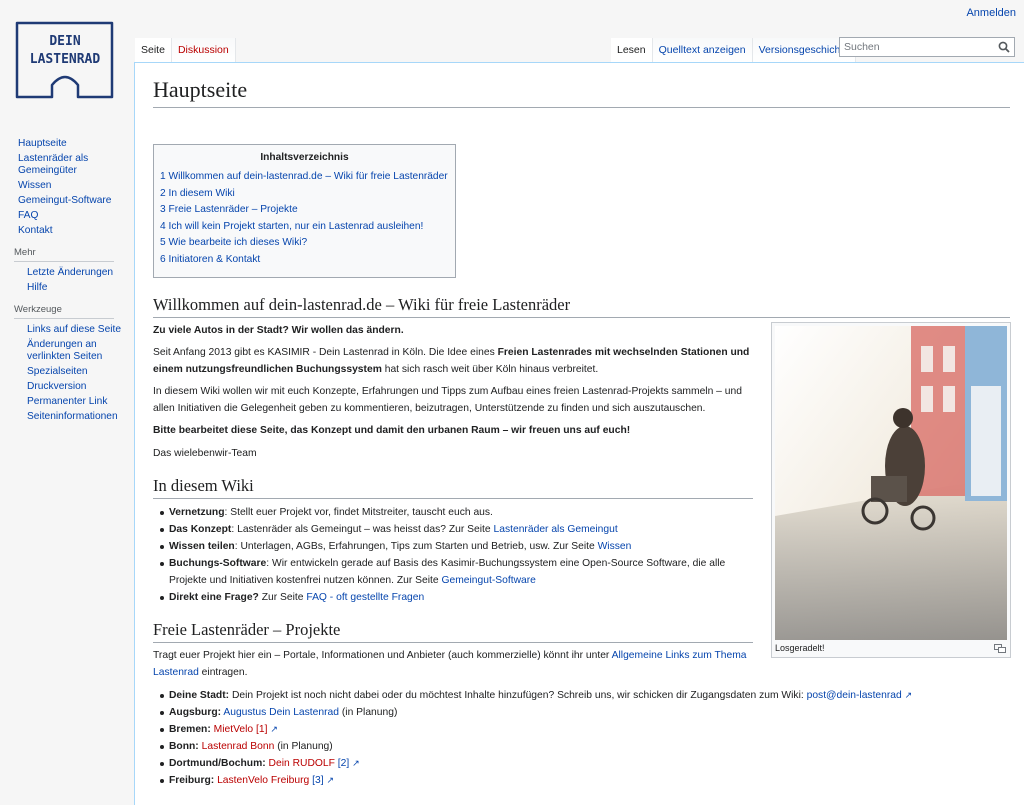 This screenshot has width=1024, height=805. Describe the element at coordinates (200, 530) in the screenshot. I see `item-term: Das Konzept` at that location.